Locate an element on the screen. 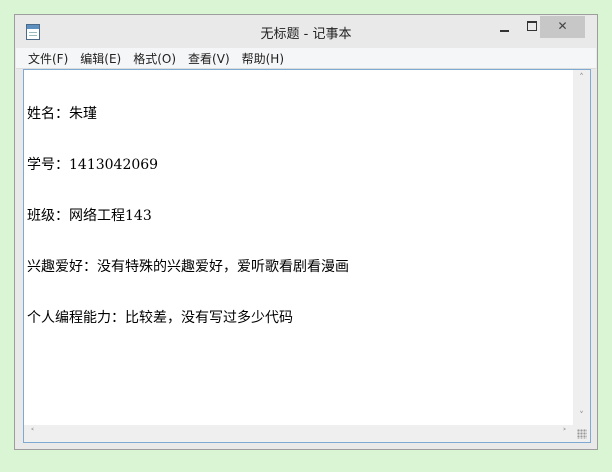  minimize-button is located at coordinates (504, 27).